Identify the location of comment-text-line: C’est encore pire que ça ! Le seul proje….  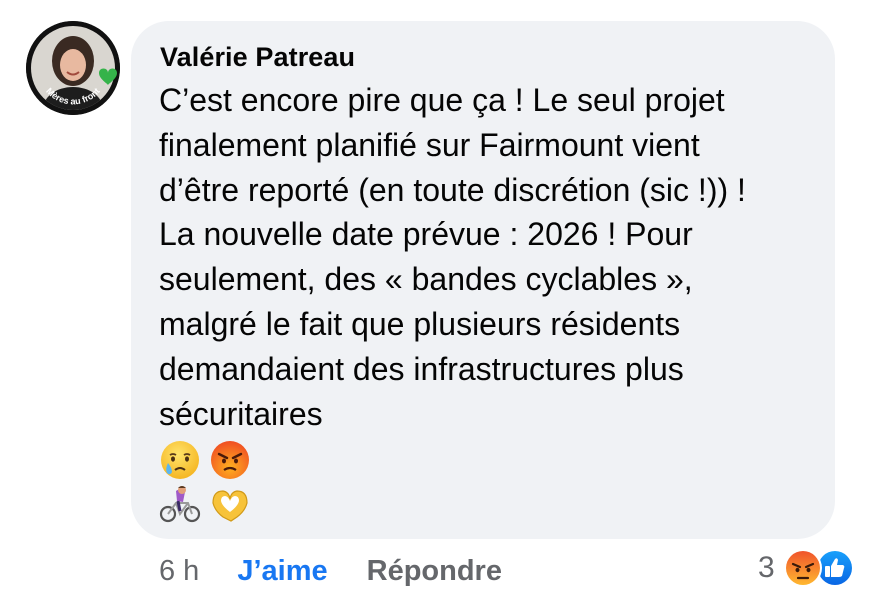
(442, 100).